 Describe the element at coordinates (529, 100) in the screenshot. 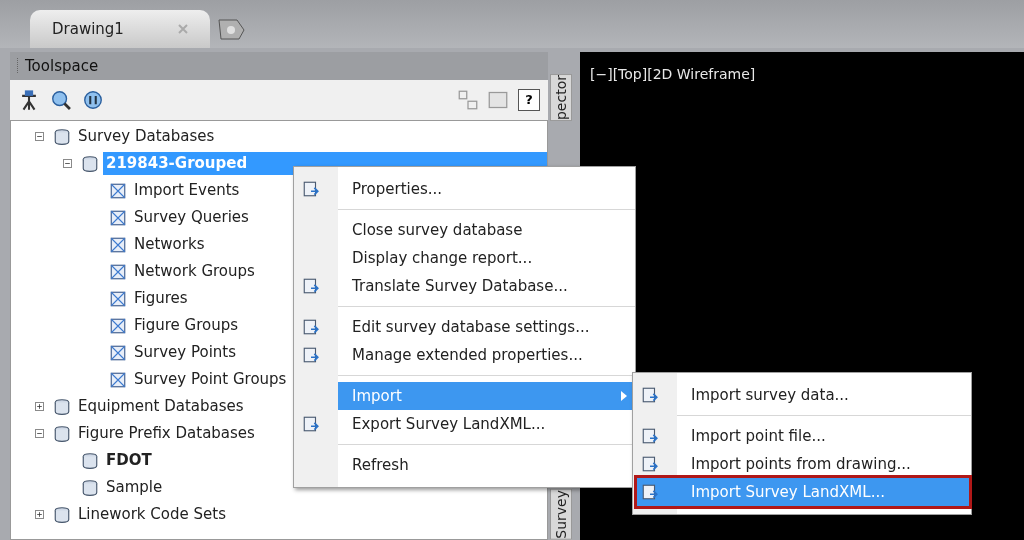

I see `help-button: ?` at that location.